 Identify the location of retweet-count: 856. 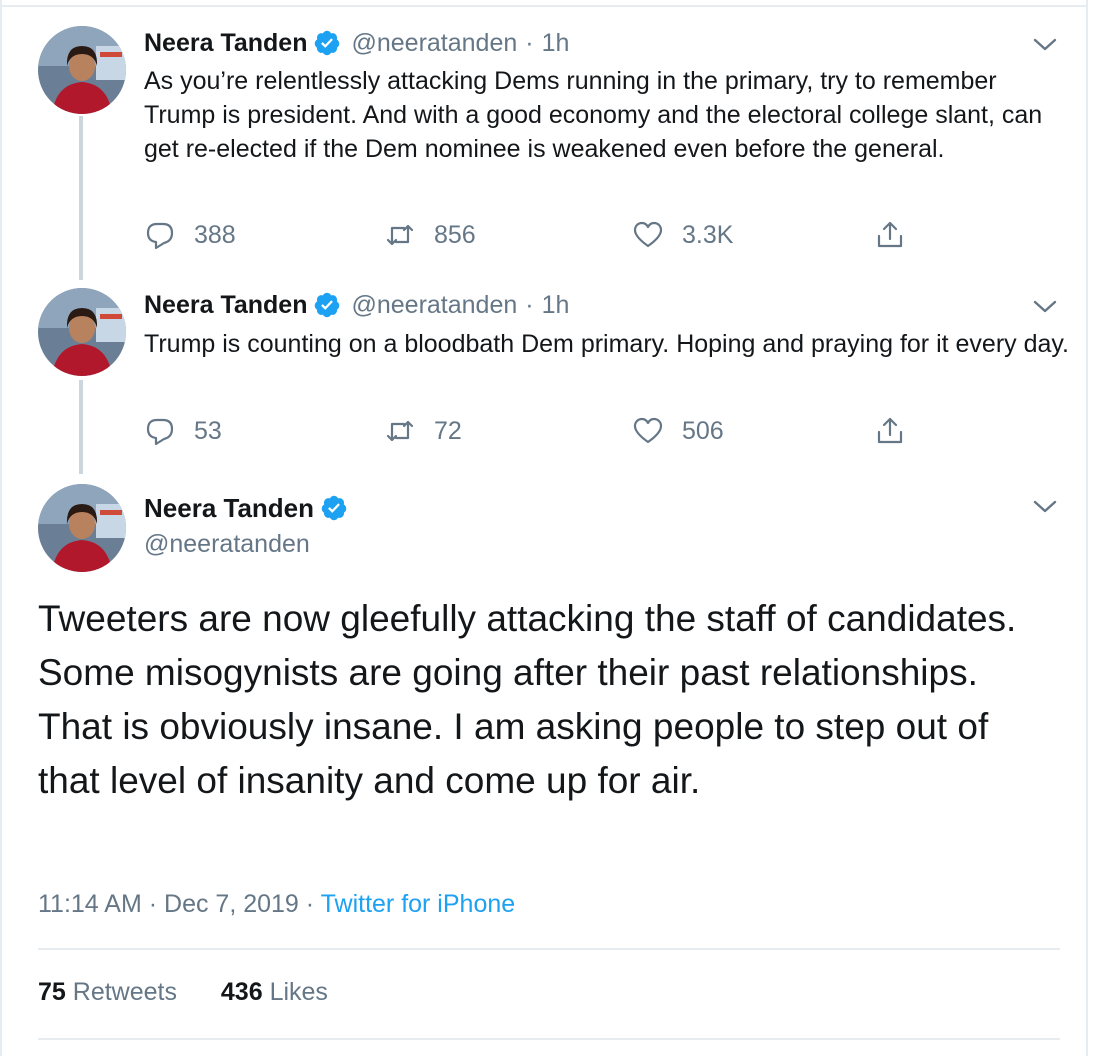
(455, 234).